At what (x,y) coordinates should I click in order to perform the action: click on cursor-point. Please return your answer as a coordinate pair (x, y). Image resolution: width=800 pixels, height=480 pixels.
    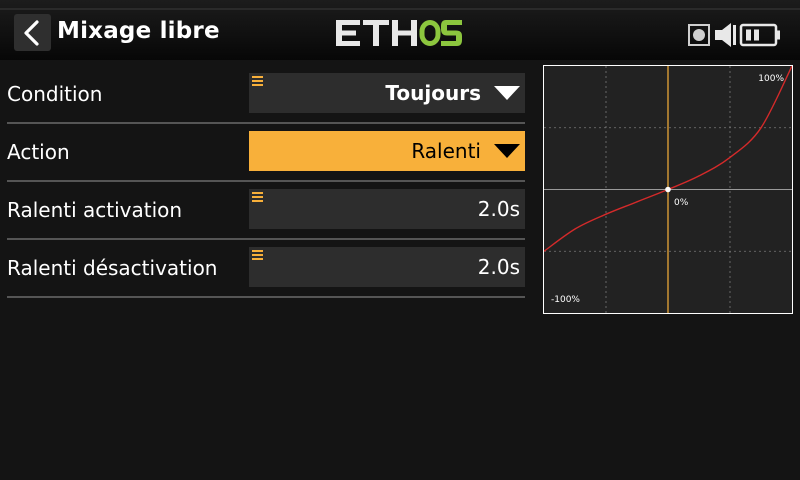
    Looking at the image, I should click on (668, 189).